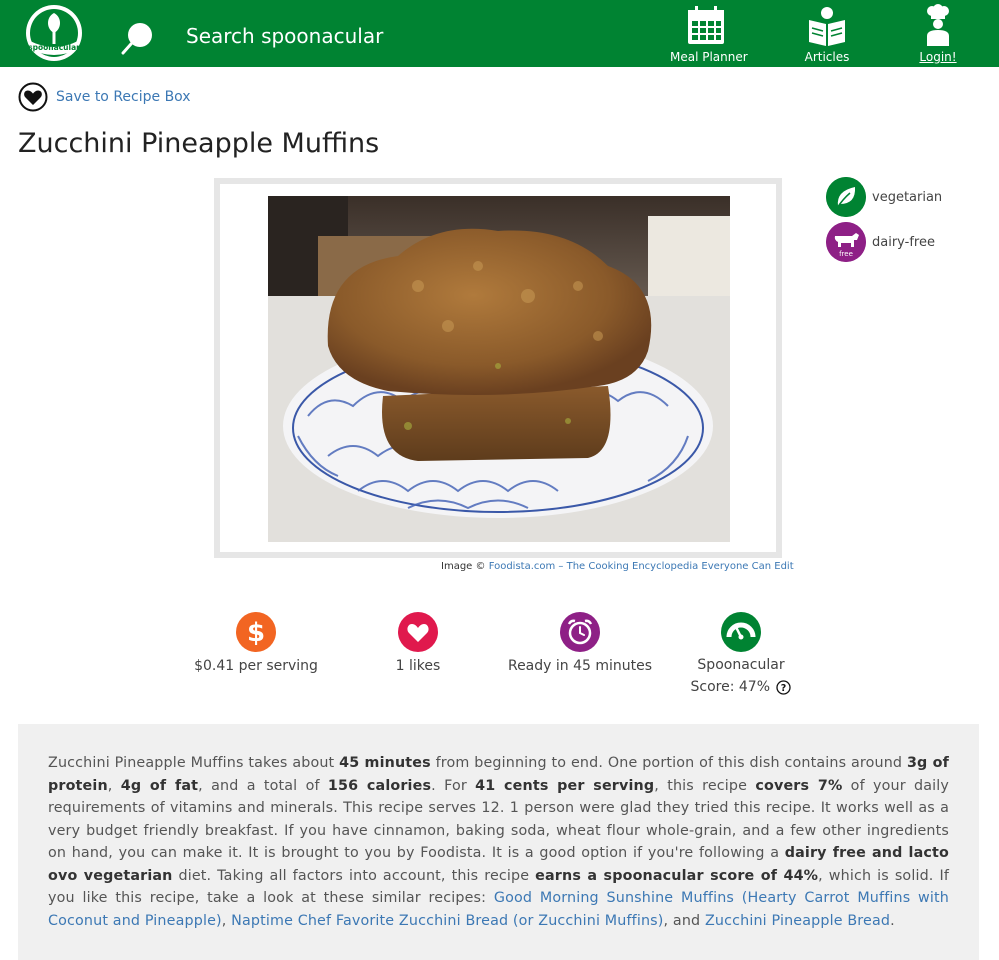  What do you see at coordinates (256, 666) in the screenshot?
I see `price-per-serving: $0.41 per serving` at bounding box center [256, 666].